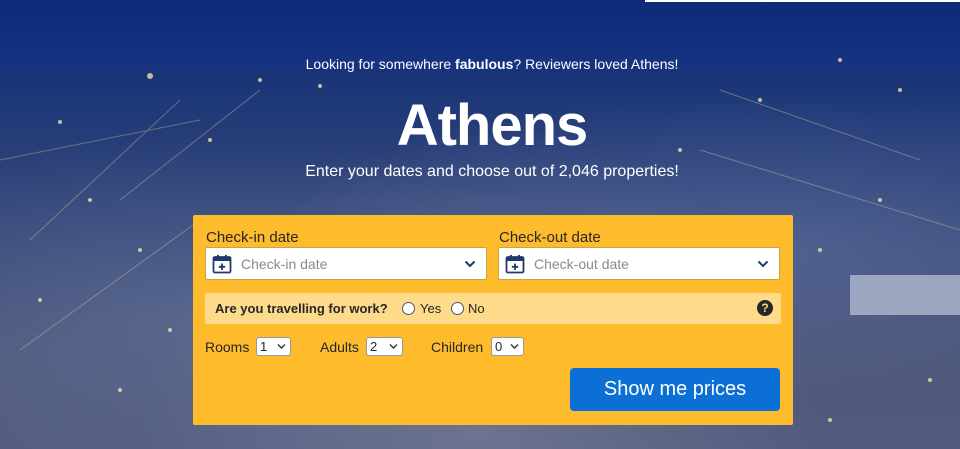 Image resolution: width=960 pixels, height=449 pixels. Describe the element at coordinates (581, 264) in the screenshot. I see `checkout-placeholder: Check-out date` at that location.